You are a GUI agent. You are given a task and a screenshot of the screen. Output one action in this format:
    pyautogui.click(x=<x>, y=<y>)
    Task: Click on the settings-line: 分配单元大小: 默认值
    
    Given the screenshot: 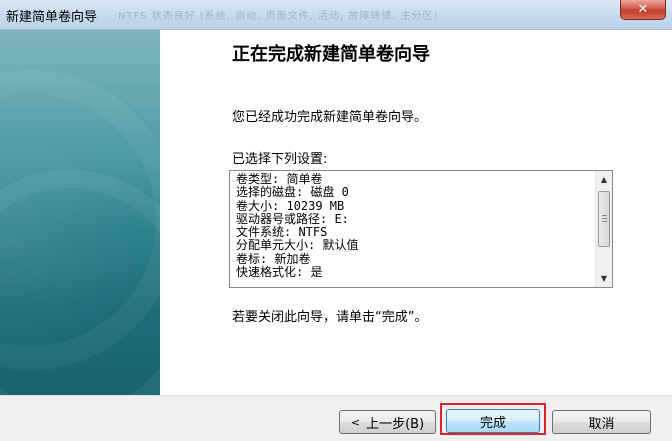 What is the action you would take?
    pyautogui.click(x=297, y=245)
    